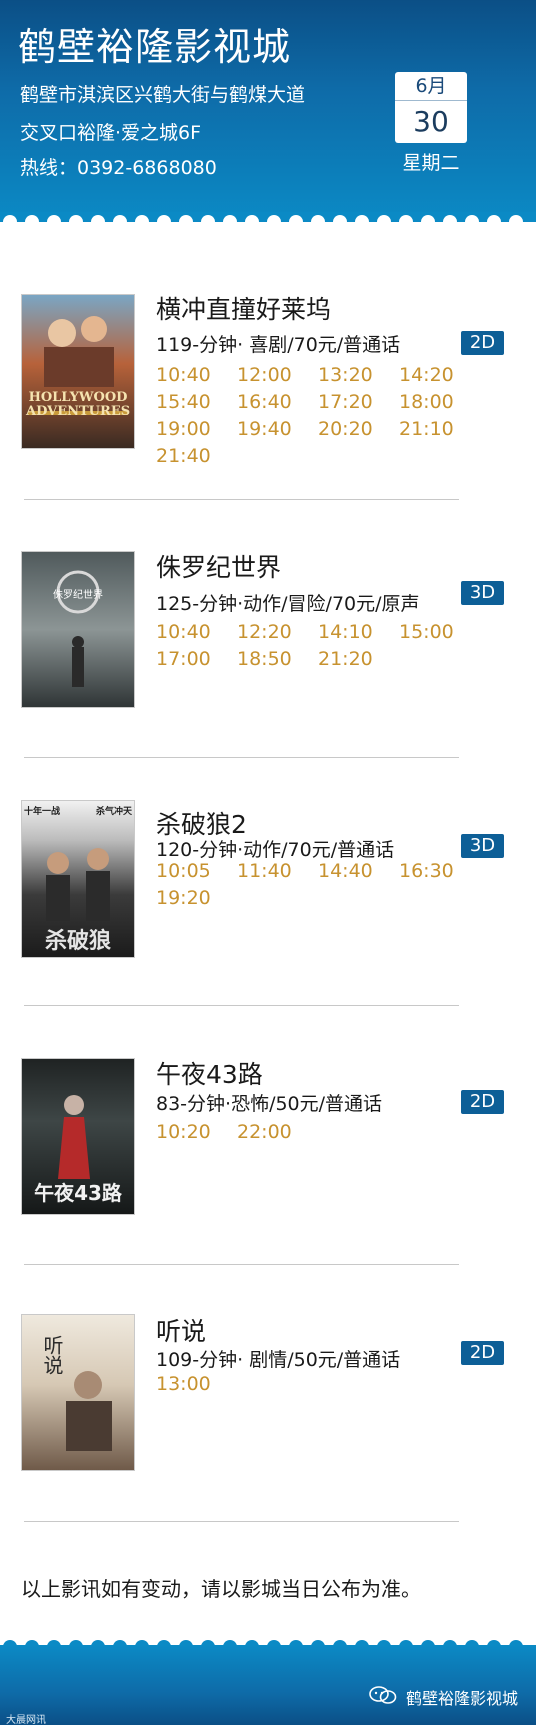 The image size is (536, 1726). I want to click on hotline: 热线：0392-6868080, so click(118, 168).